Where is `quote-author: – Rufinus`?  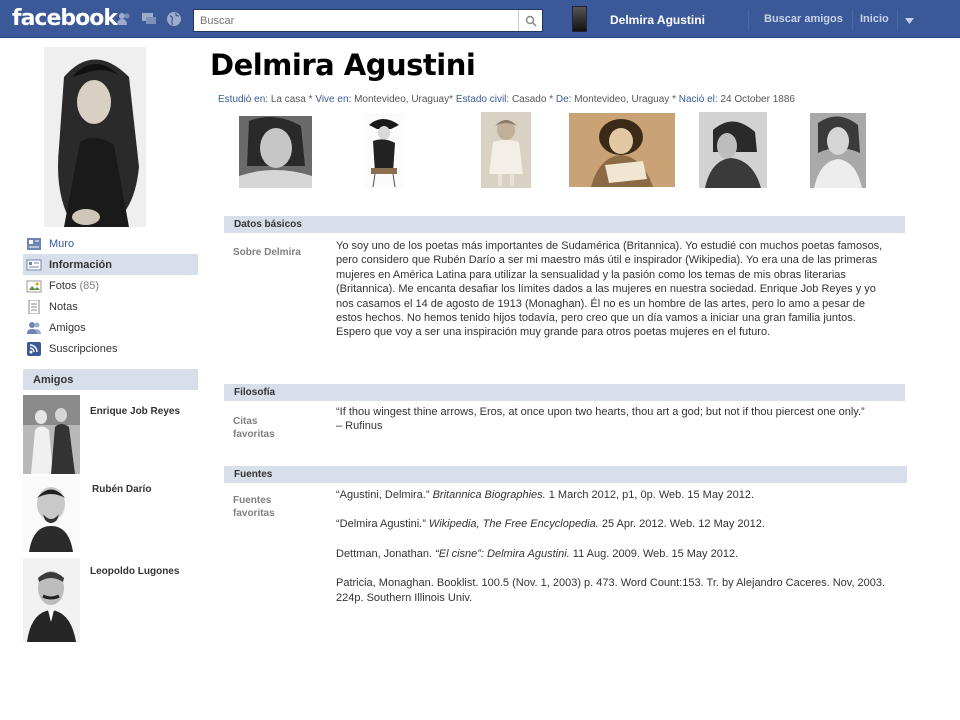
quote-author: – Rufinus is located at coordinates (359, 426).